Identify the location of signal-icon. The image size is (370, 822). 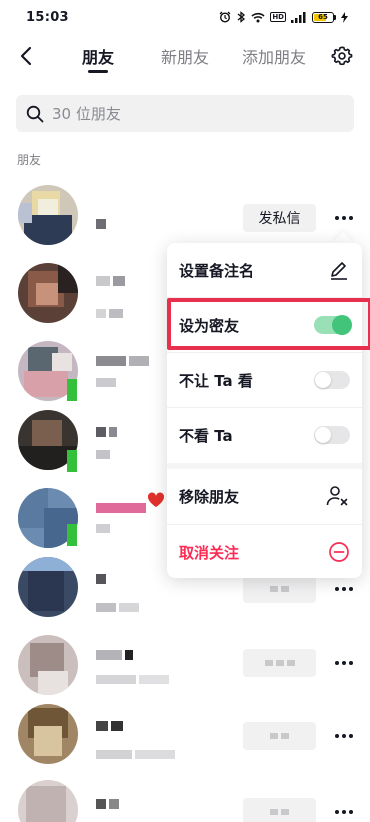
(299, 17).